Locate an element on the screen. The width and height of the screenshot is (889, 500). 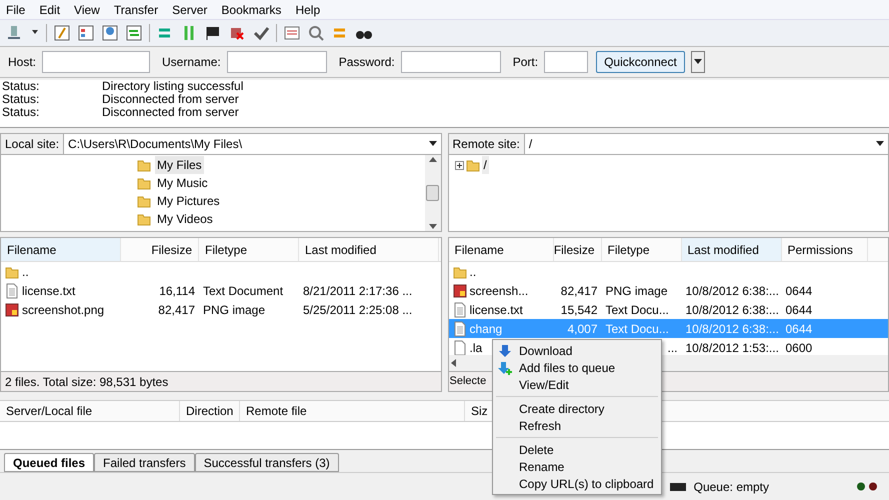
field-label: Port: is located at coordinates (525, 62).